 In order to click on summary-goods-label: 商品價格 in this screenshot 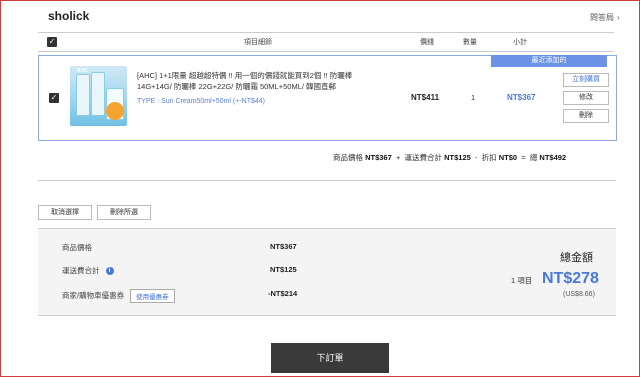, I will do `click(77, 247)`.